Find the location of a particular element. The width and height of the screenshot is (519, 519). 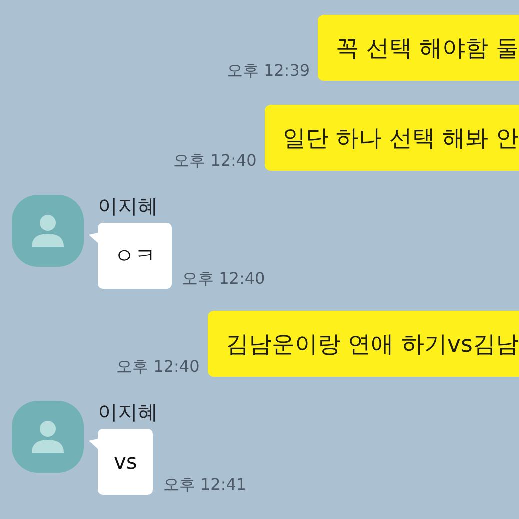

message-time: 오후 12:39 is located at coordinates (268, 71).